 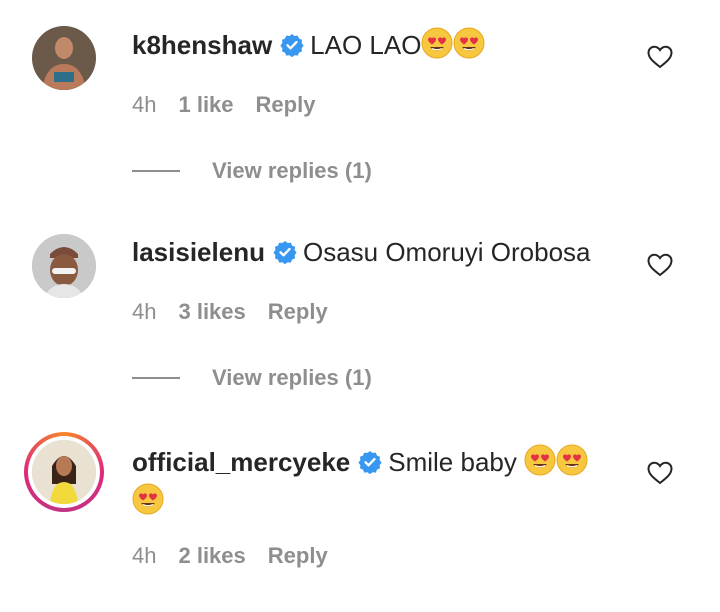 What do you see at coordinates (211, 556) in the screenshot?
I see `likes-count: 2 likes` at bounding box center [211, 556].